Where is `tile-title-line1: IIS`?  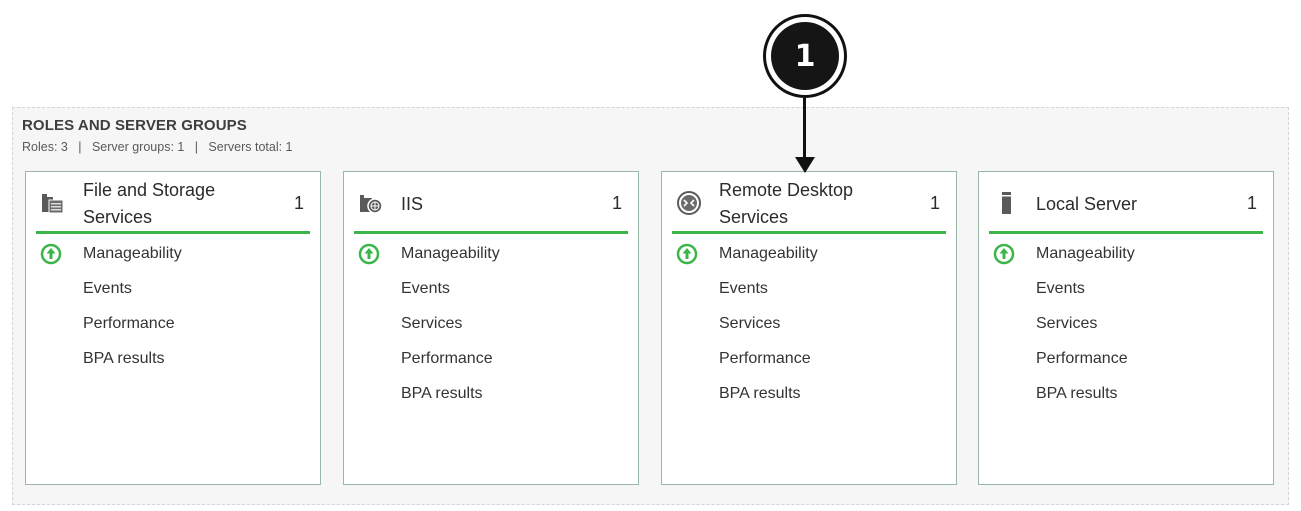 tile-title-line1: IIS is located at coordinates (496, 204).